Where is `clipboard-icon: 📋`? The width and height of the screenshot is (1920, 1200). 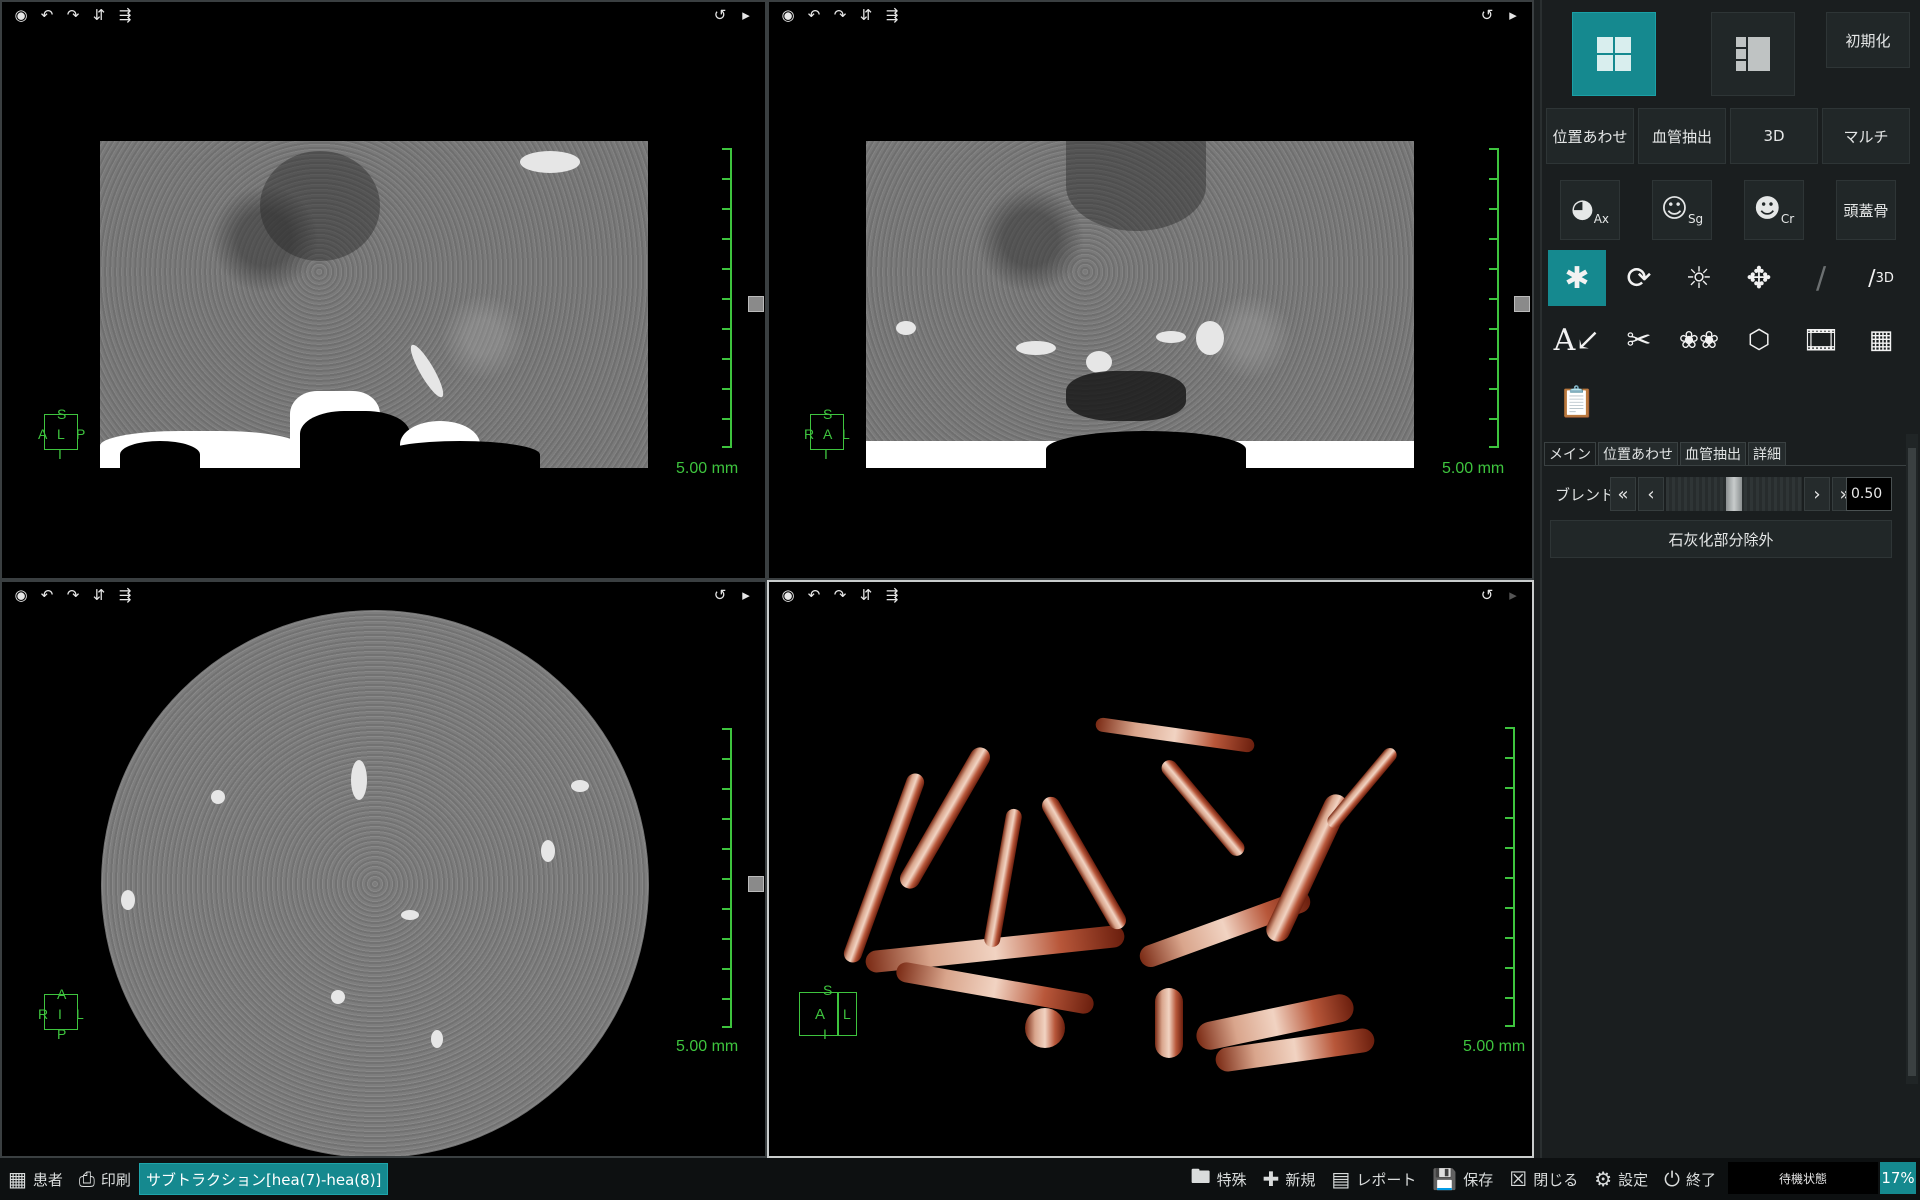 clipboard-icon: 📋 is located at coordinates (1577, 402).